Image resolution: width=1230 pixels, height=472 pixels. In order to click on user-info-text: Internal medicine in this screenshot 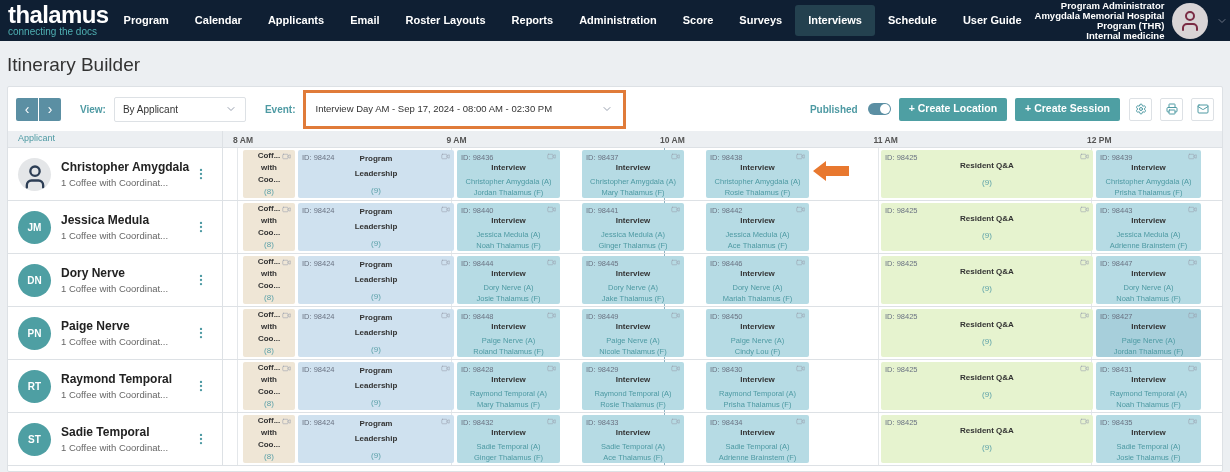, I will do `click(1125, 35)`.